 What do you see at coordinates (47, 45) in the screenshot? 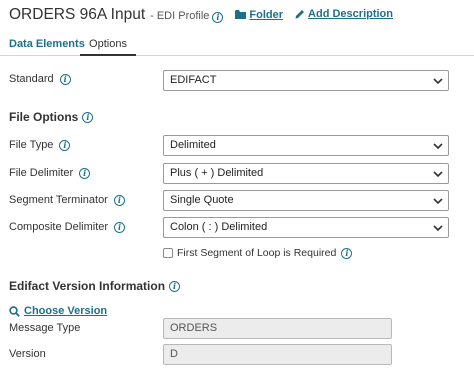
I see `tab-data-elements: Data Elements` at bounding box center [47, 45].